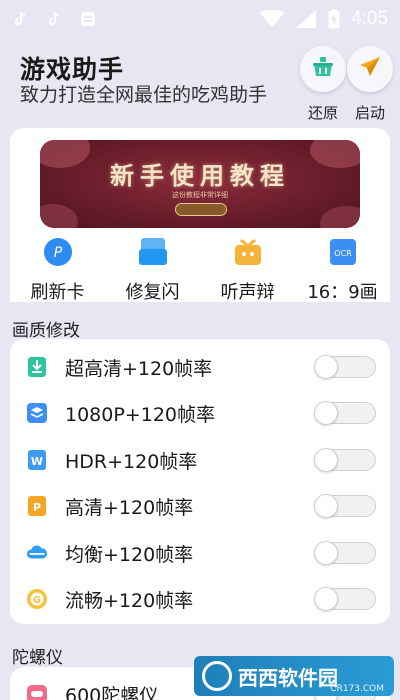 Image resolution: width=400 pixels, height=700 pixels. I want to click on site-watermark: 西西软件园 CR173.COM, so click(294, 676).